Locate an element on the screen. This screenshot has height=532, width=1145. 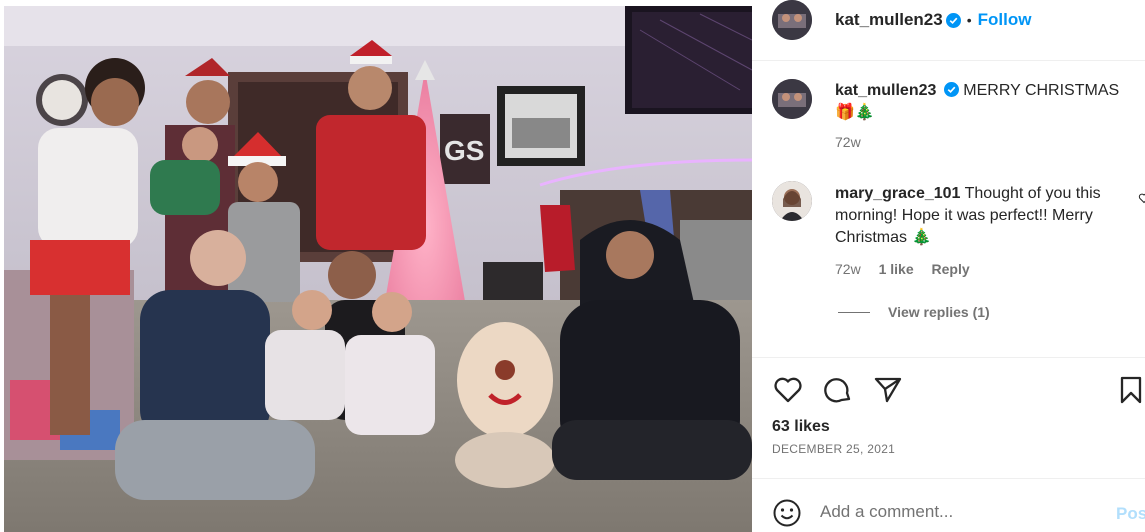
avatar is located at coordinates (792, 20).